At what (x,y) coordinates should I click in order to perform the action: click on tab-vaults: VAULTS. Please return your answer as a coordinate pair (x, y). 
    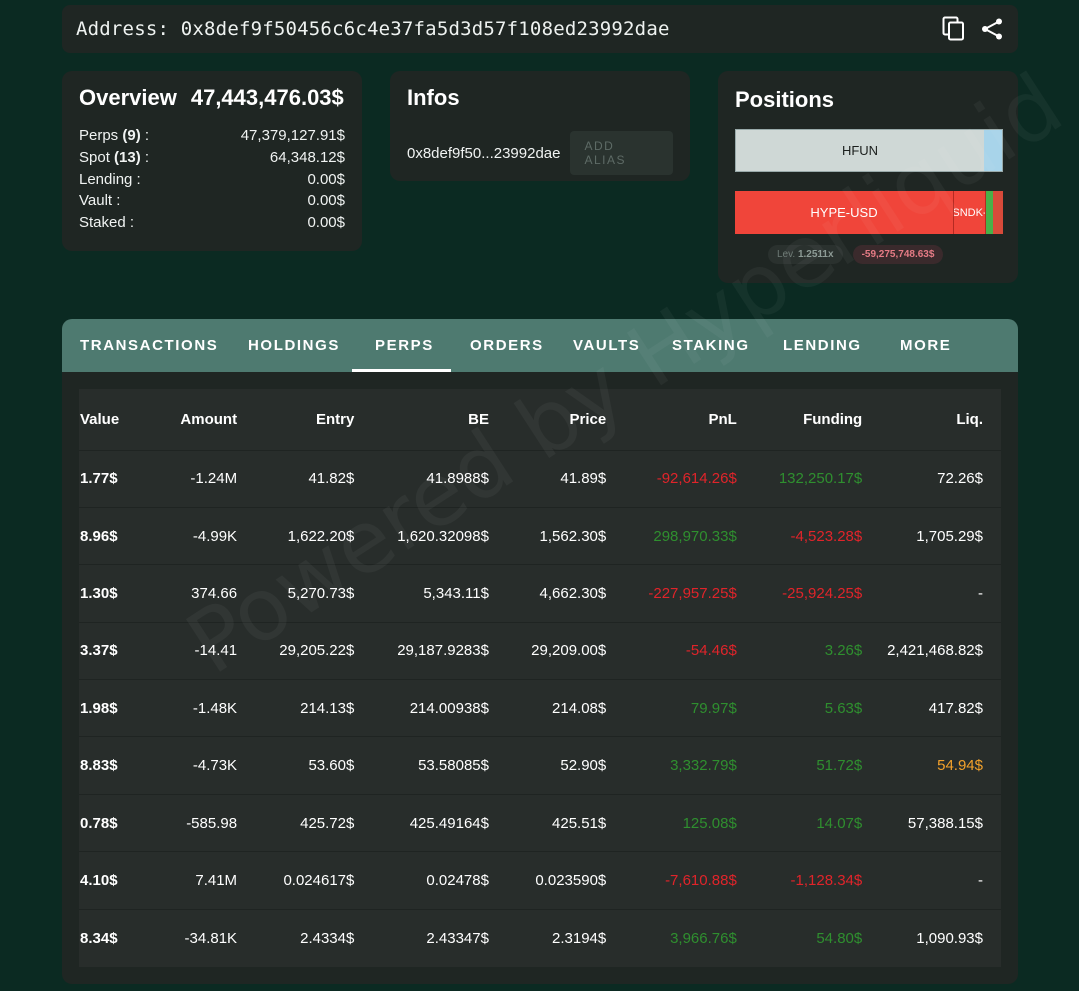
    Looking at the image, I should click on (606, 345).